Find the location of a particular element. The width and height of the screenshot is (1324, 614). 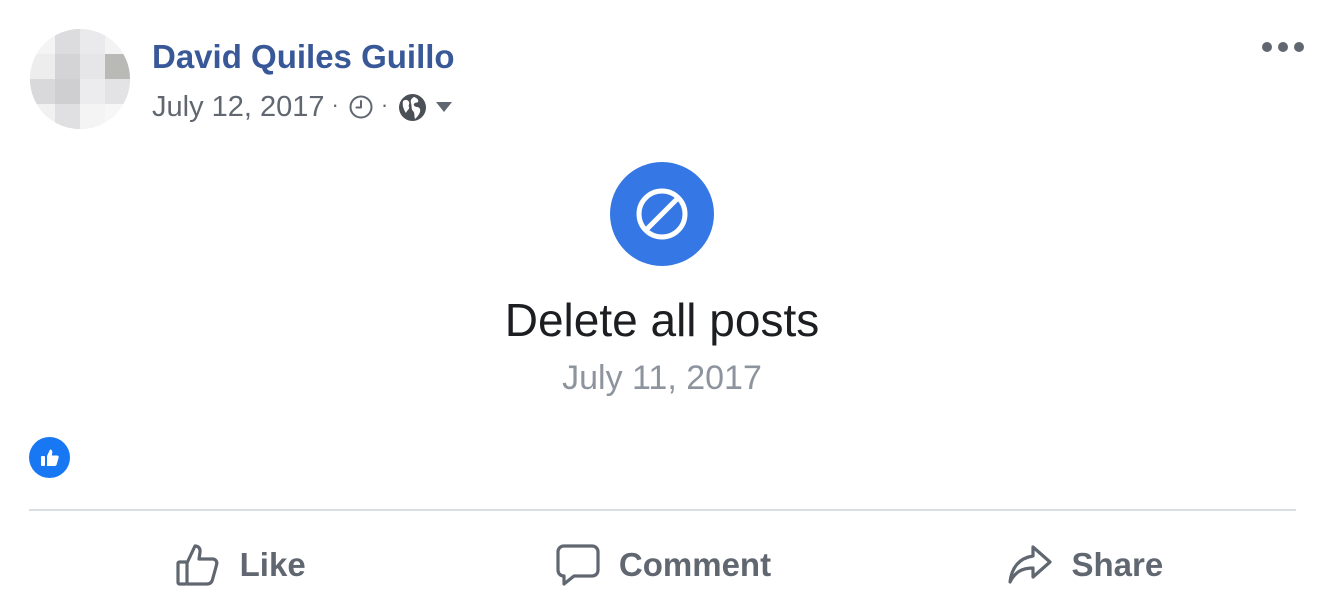

comment-icon is located at coordinates (586, 565).